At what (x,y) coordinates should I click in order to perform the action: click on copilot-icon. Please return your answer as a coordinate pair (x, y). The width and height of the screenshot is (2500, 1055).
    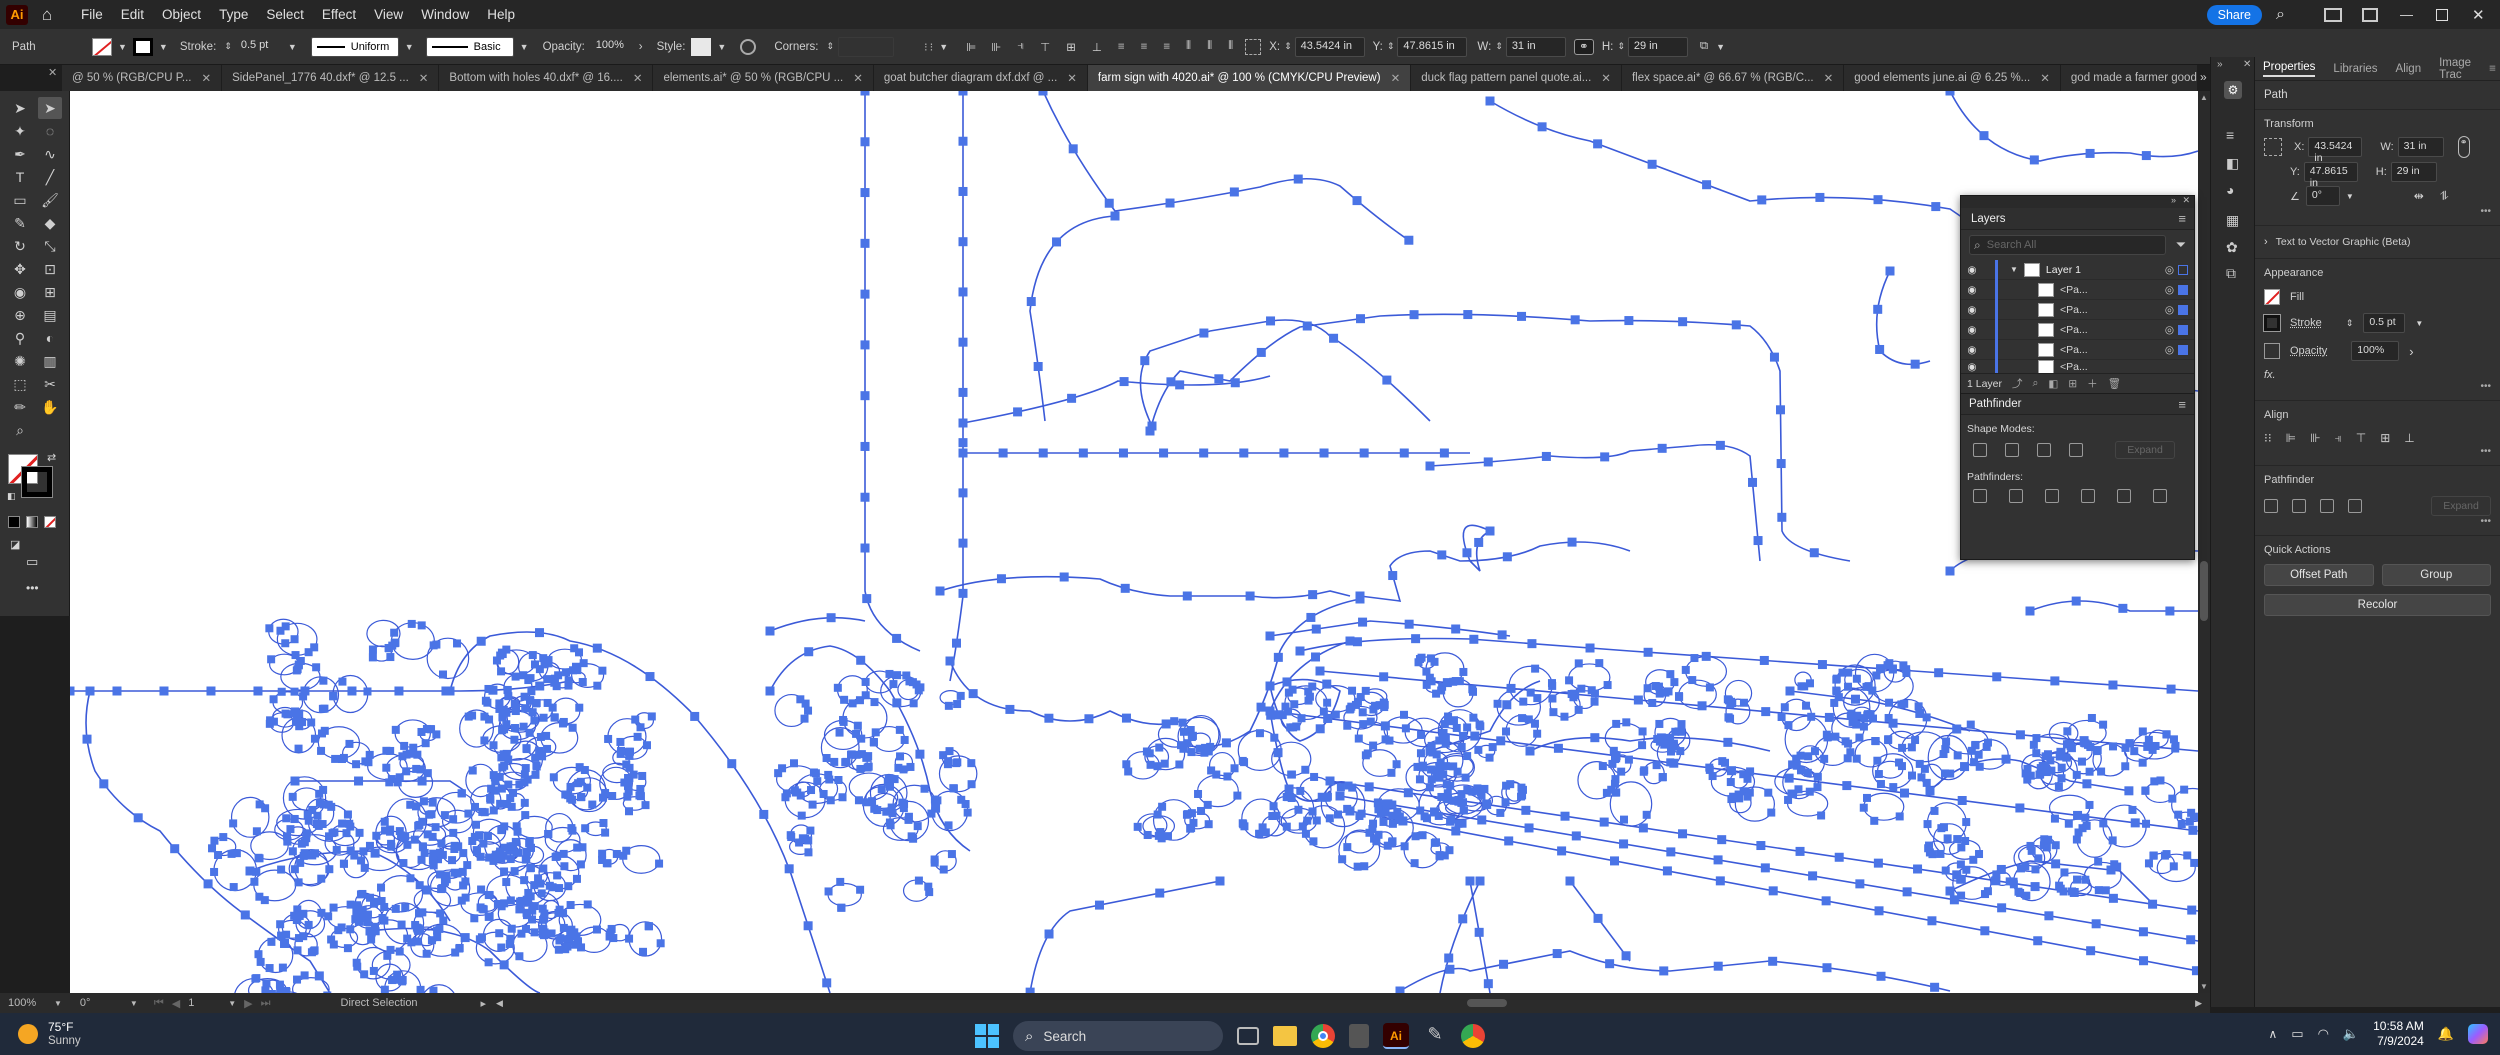
    Looking at the image, I should click on (2478, 1034).